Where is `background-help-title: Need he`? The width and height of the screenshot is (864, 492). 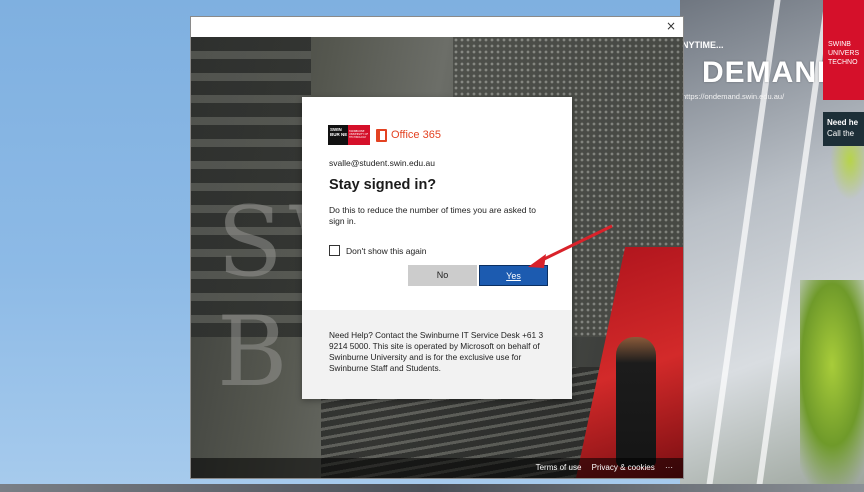
background-help-title: Need he is located at coordinates (843, 122).